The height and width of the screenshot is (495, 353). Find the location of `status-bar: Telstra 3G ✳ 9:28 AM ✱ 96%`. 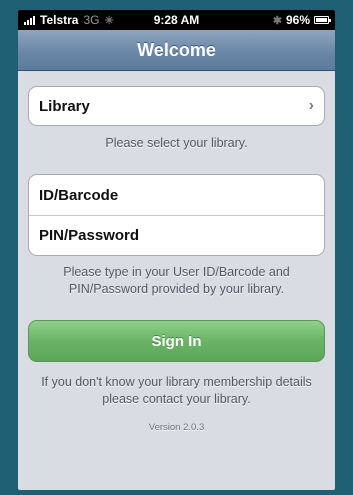

status-bar: Telstra 3G ✳ 9:28 AM ✱ 96% is located at coordinates (176, 20).